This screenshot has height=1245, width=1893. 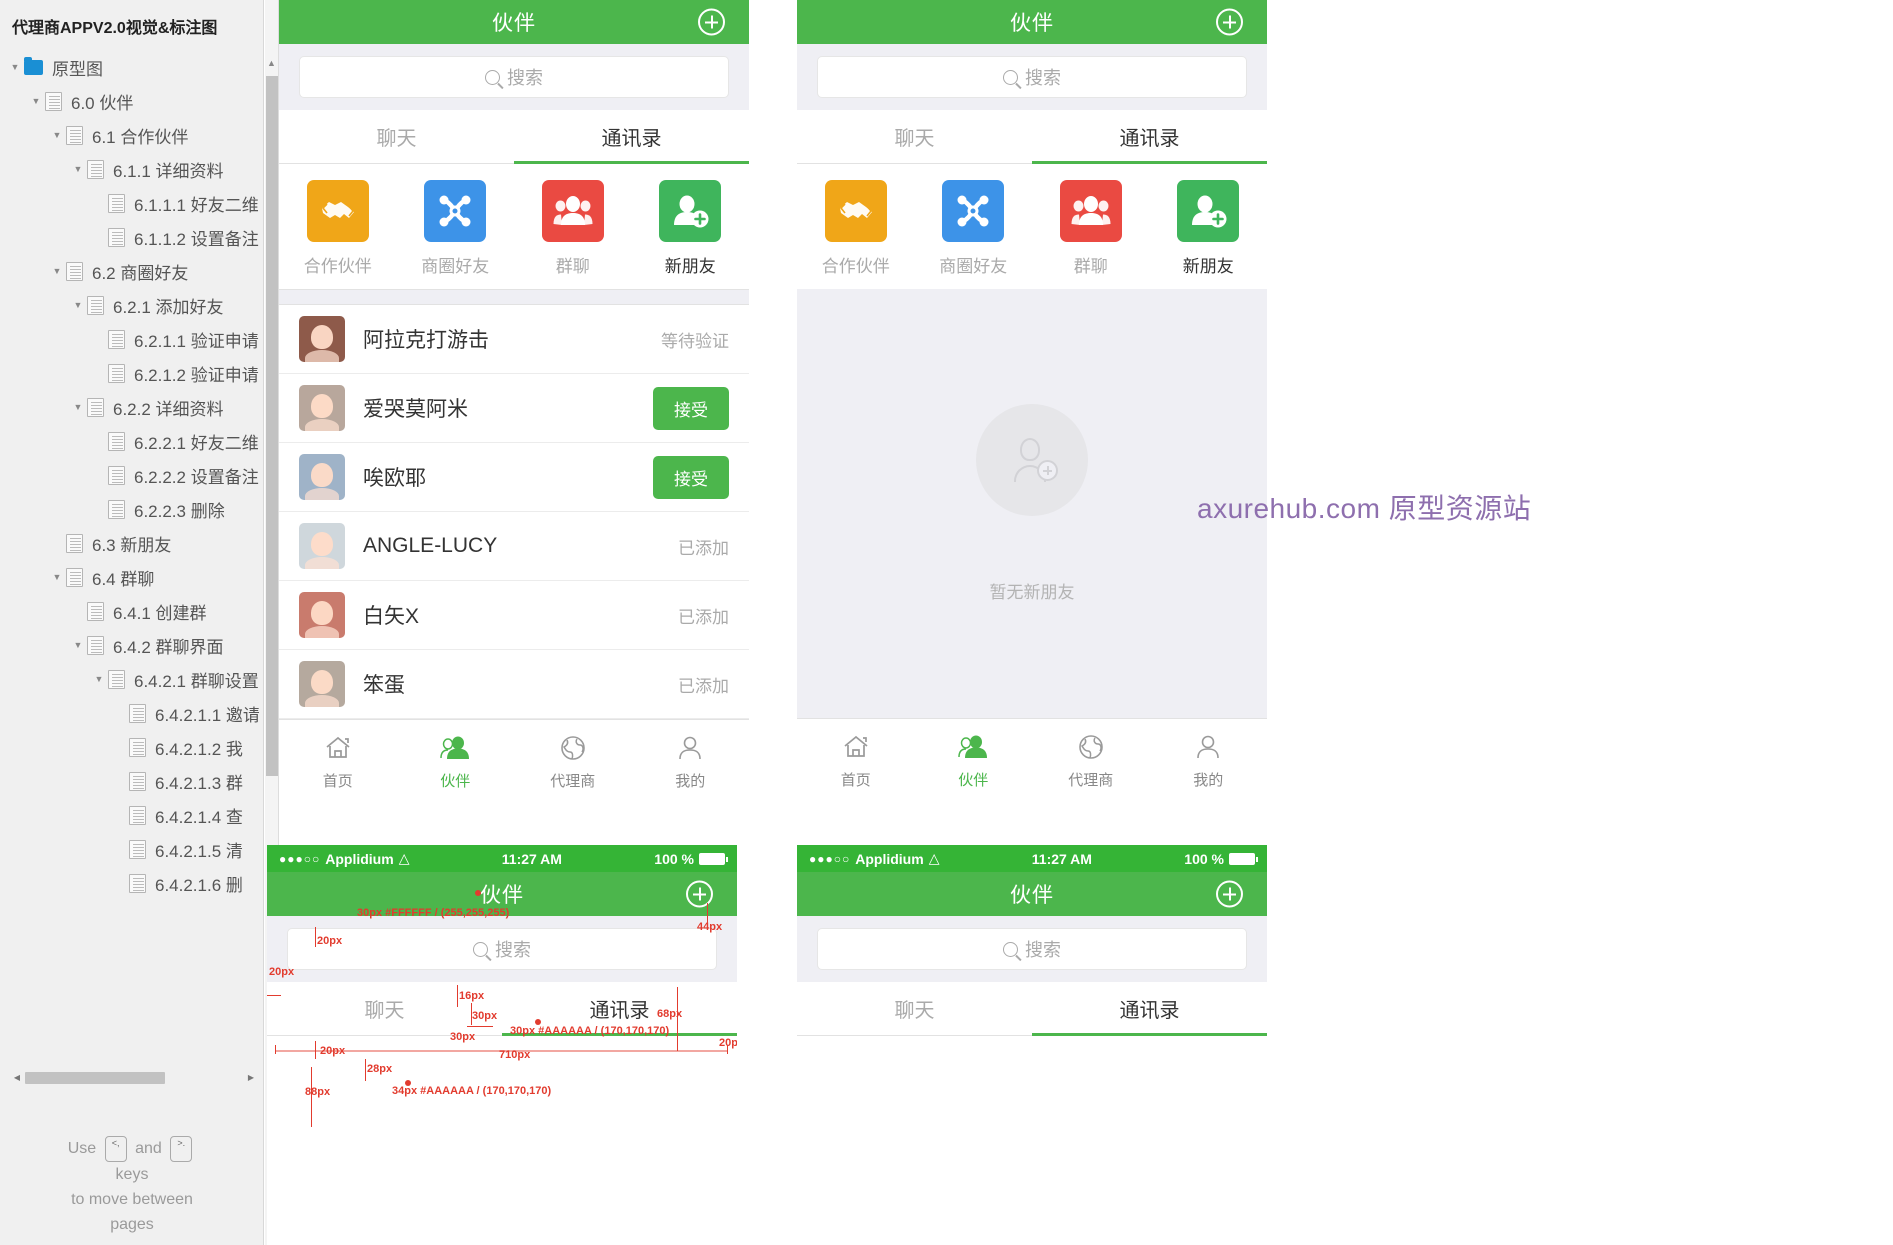 I want to click on tree-item: ▼6.4.2.1.1 邀请, so click(x=131, y=713).